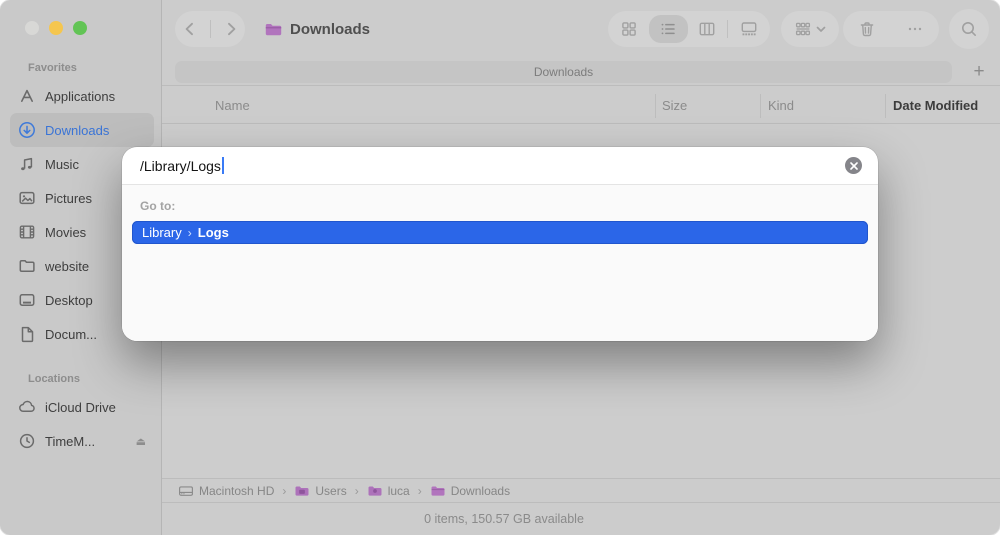 This screenshot has width=1000, height=535. What do you see at coordinates (158, 206) in the screenshot?
I see `goto-label: Go to:` at bounding box center [158, 206].